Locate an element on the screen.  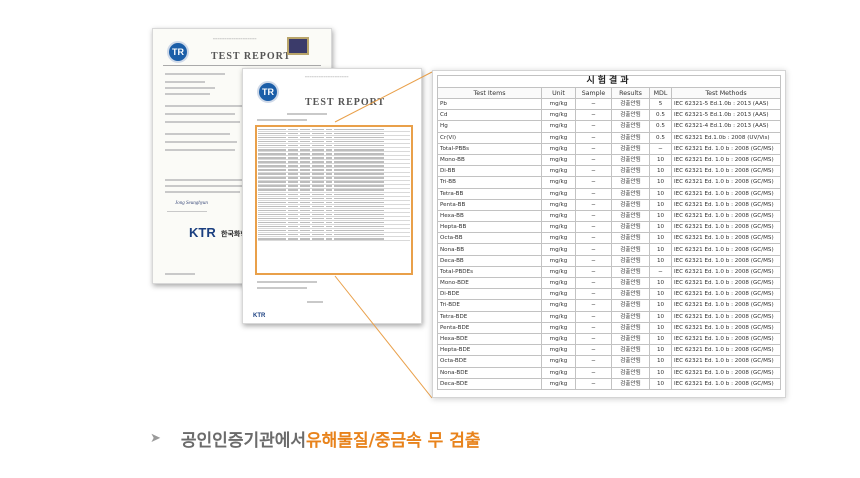
cell-item: Cd is located at coordinates (489, 115).